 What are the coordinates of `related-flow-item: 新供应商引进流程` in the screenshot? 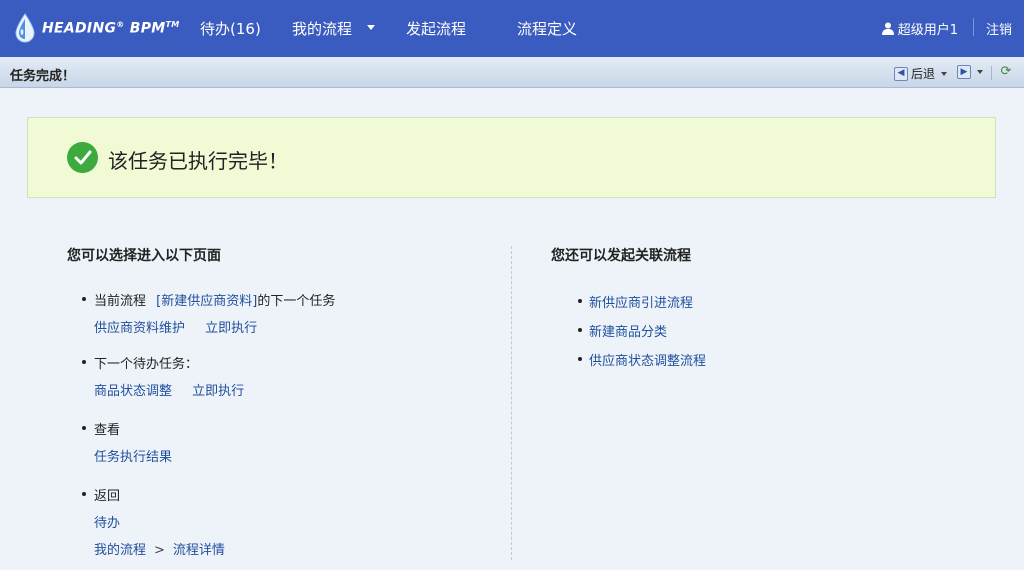 It's located at (635, 301).